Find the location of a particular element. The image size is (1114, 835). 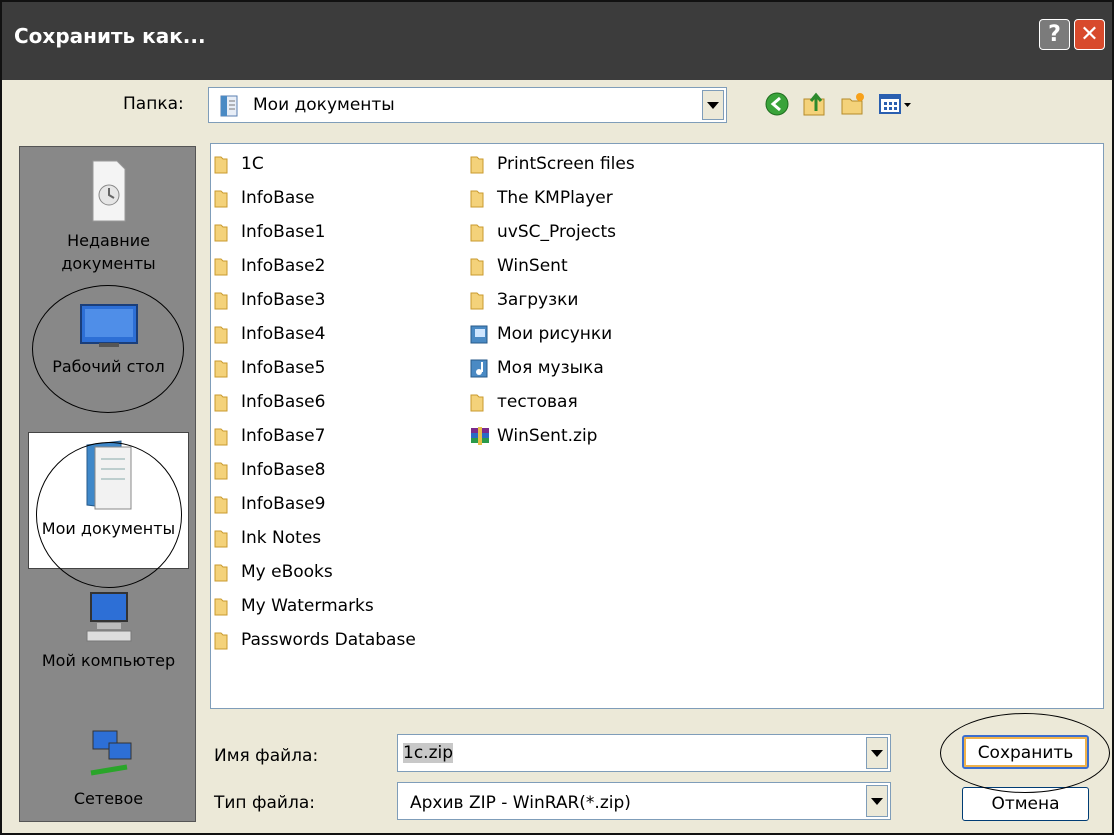

save-button: Сохранить is located at coordinates (1025, 752).